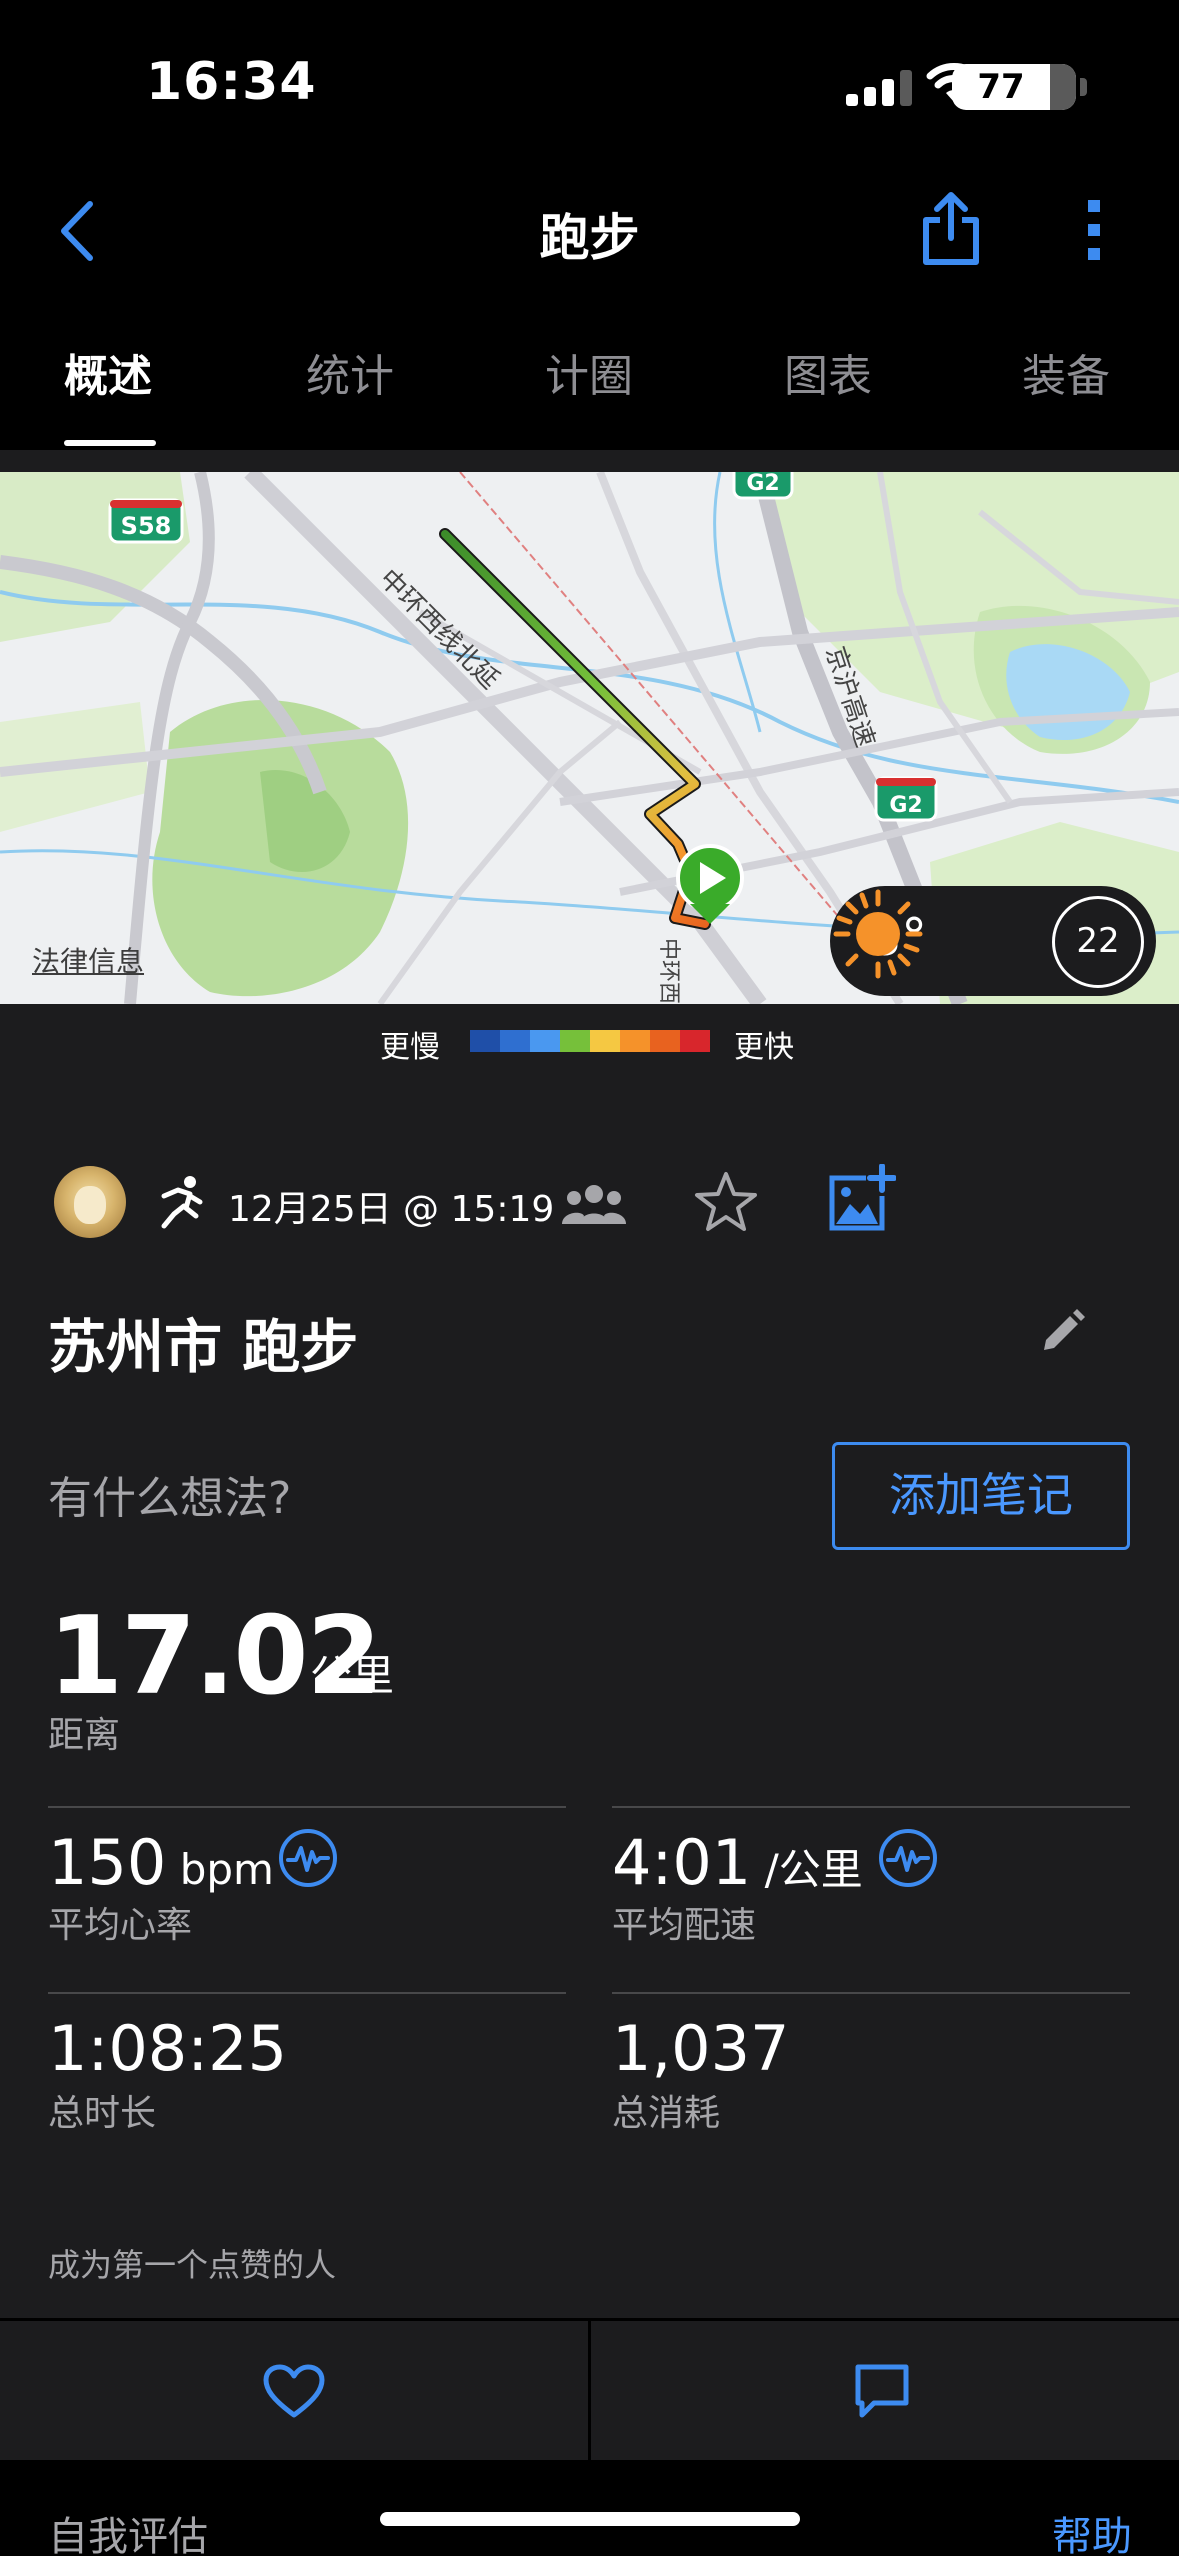  What do you see at coordinates (161, 1862) in the screenshot?
I see `avg-heart-rate-value: 150 bpm` at bounding box center [161, 1862].